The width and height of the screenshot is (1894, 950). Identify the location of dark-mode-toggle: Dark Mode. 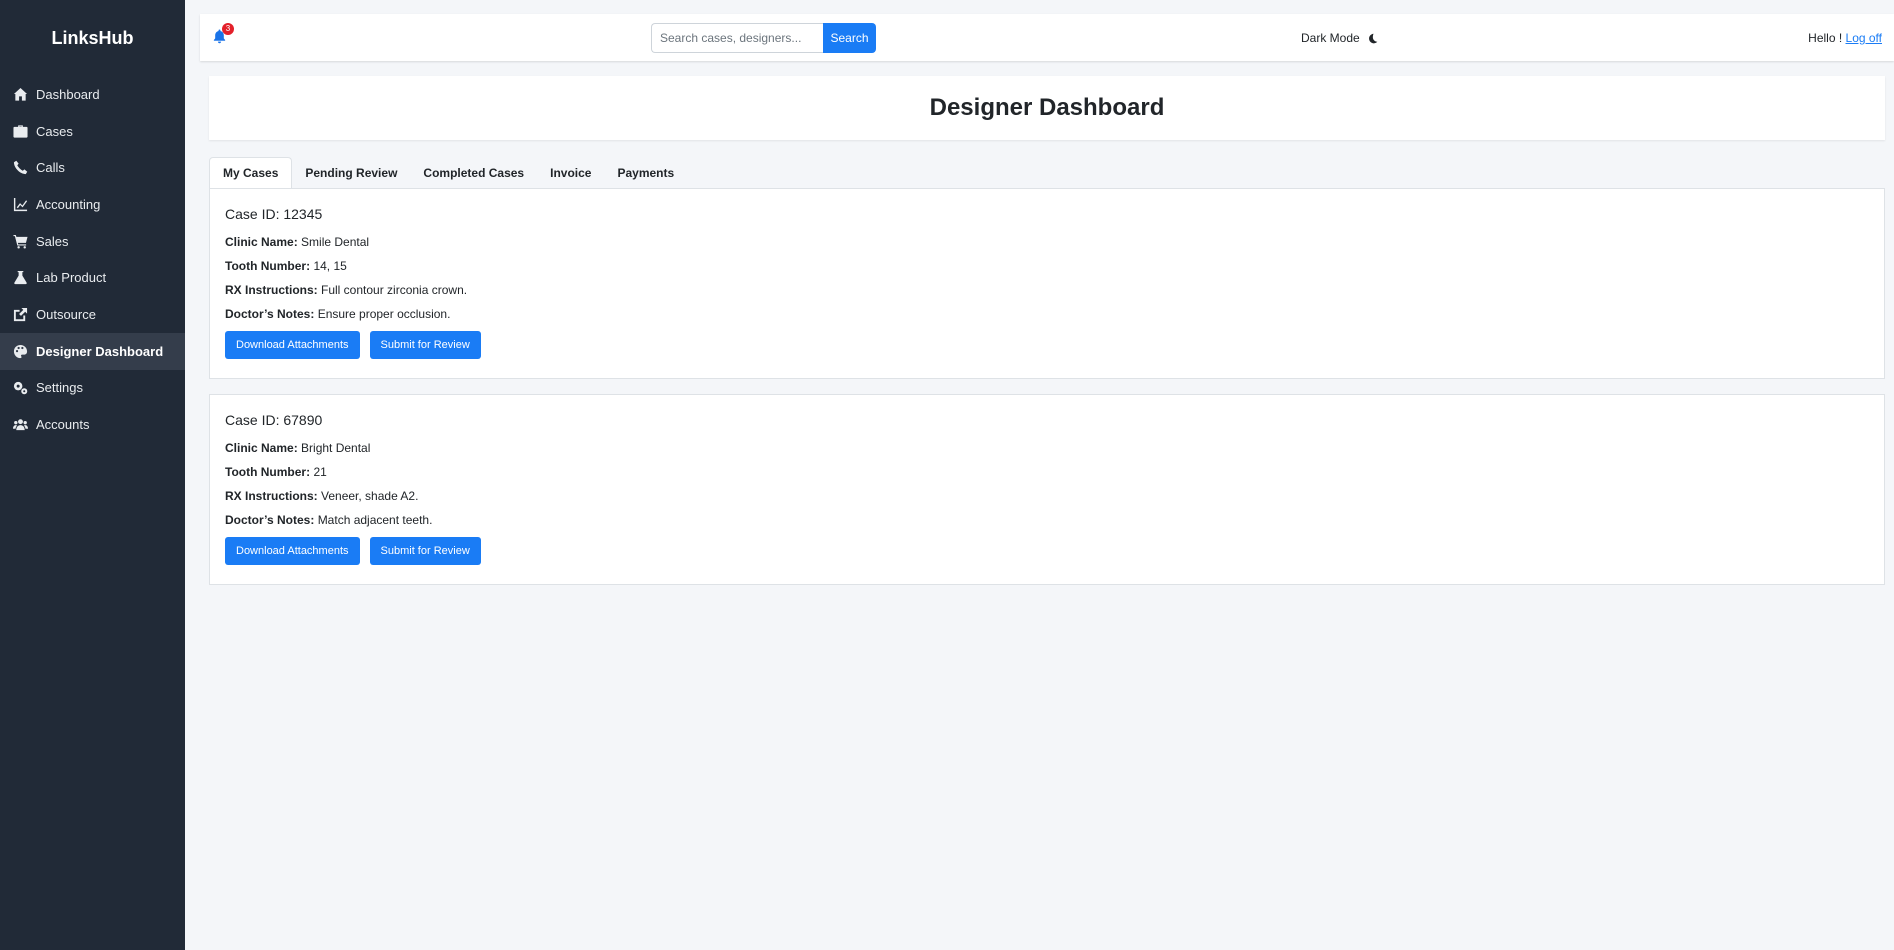
(1339, 38).